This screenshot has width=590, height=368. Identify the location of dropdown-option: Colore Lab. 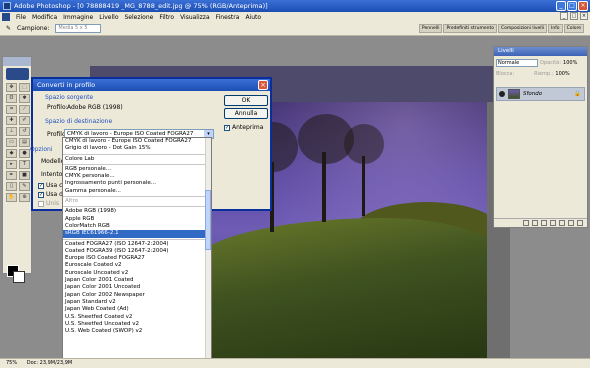
(137, 159).